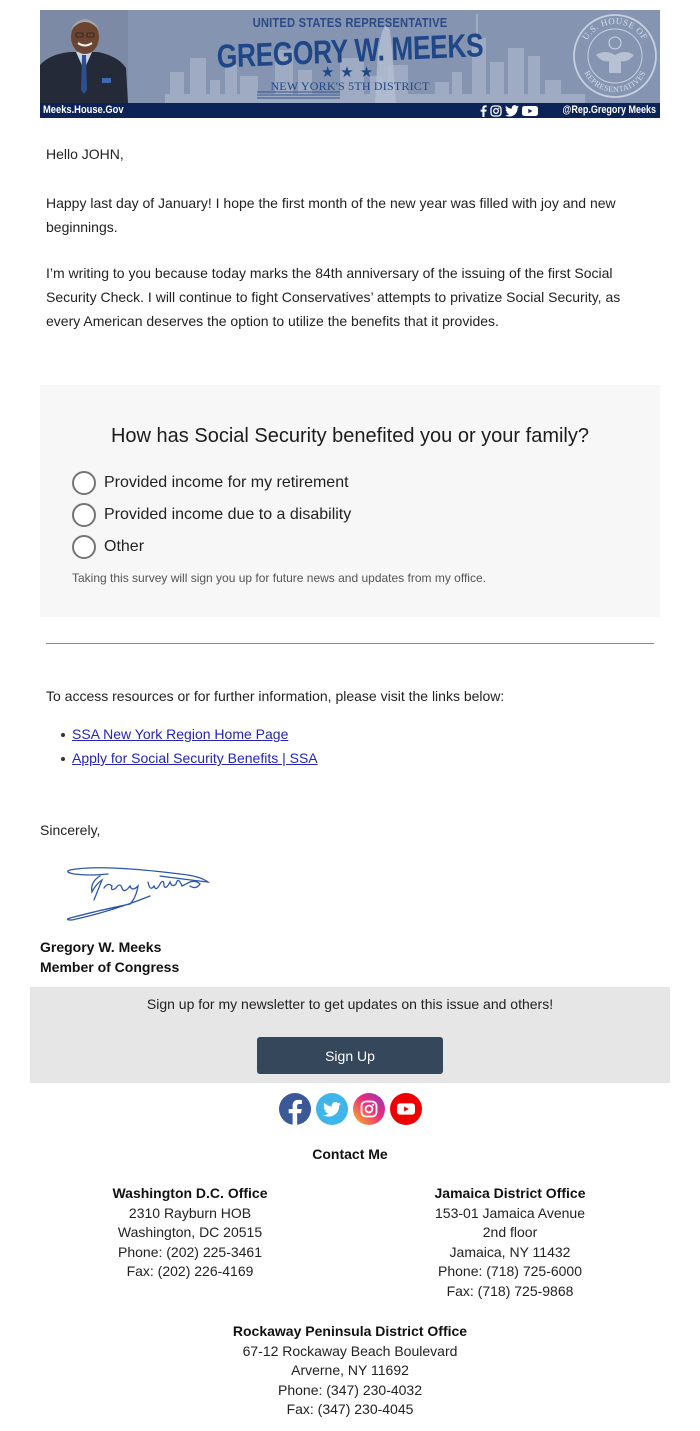 This screenshot has width=700, height=1431. I want to click on greeting: Hello JOHN,, so click(85, 154).